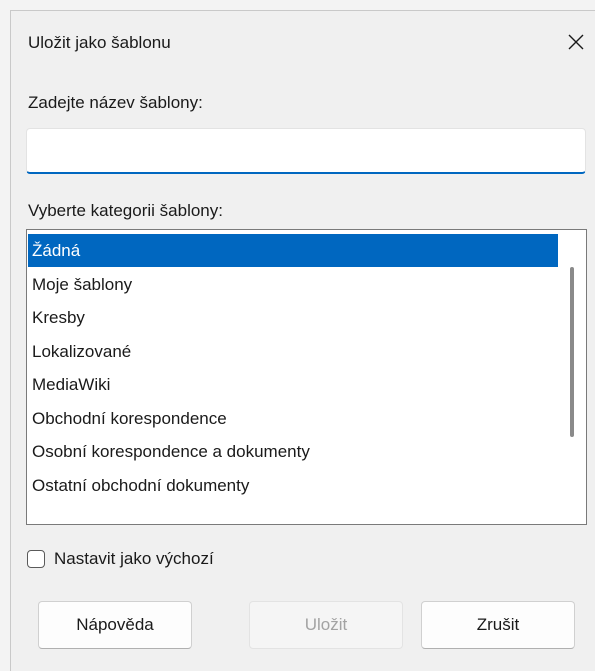 This screenshot has width=595, height=671. I want to click on template-name-input, so click(306, 151).